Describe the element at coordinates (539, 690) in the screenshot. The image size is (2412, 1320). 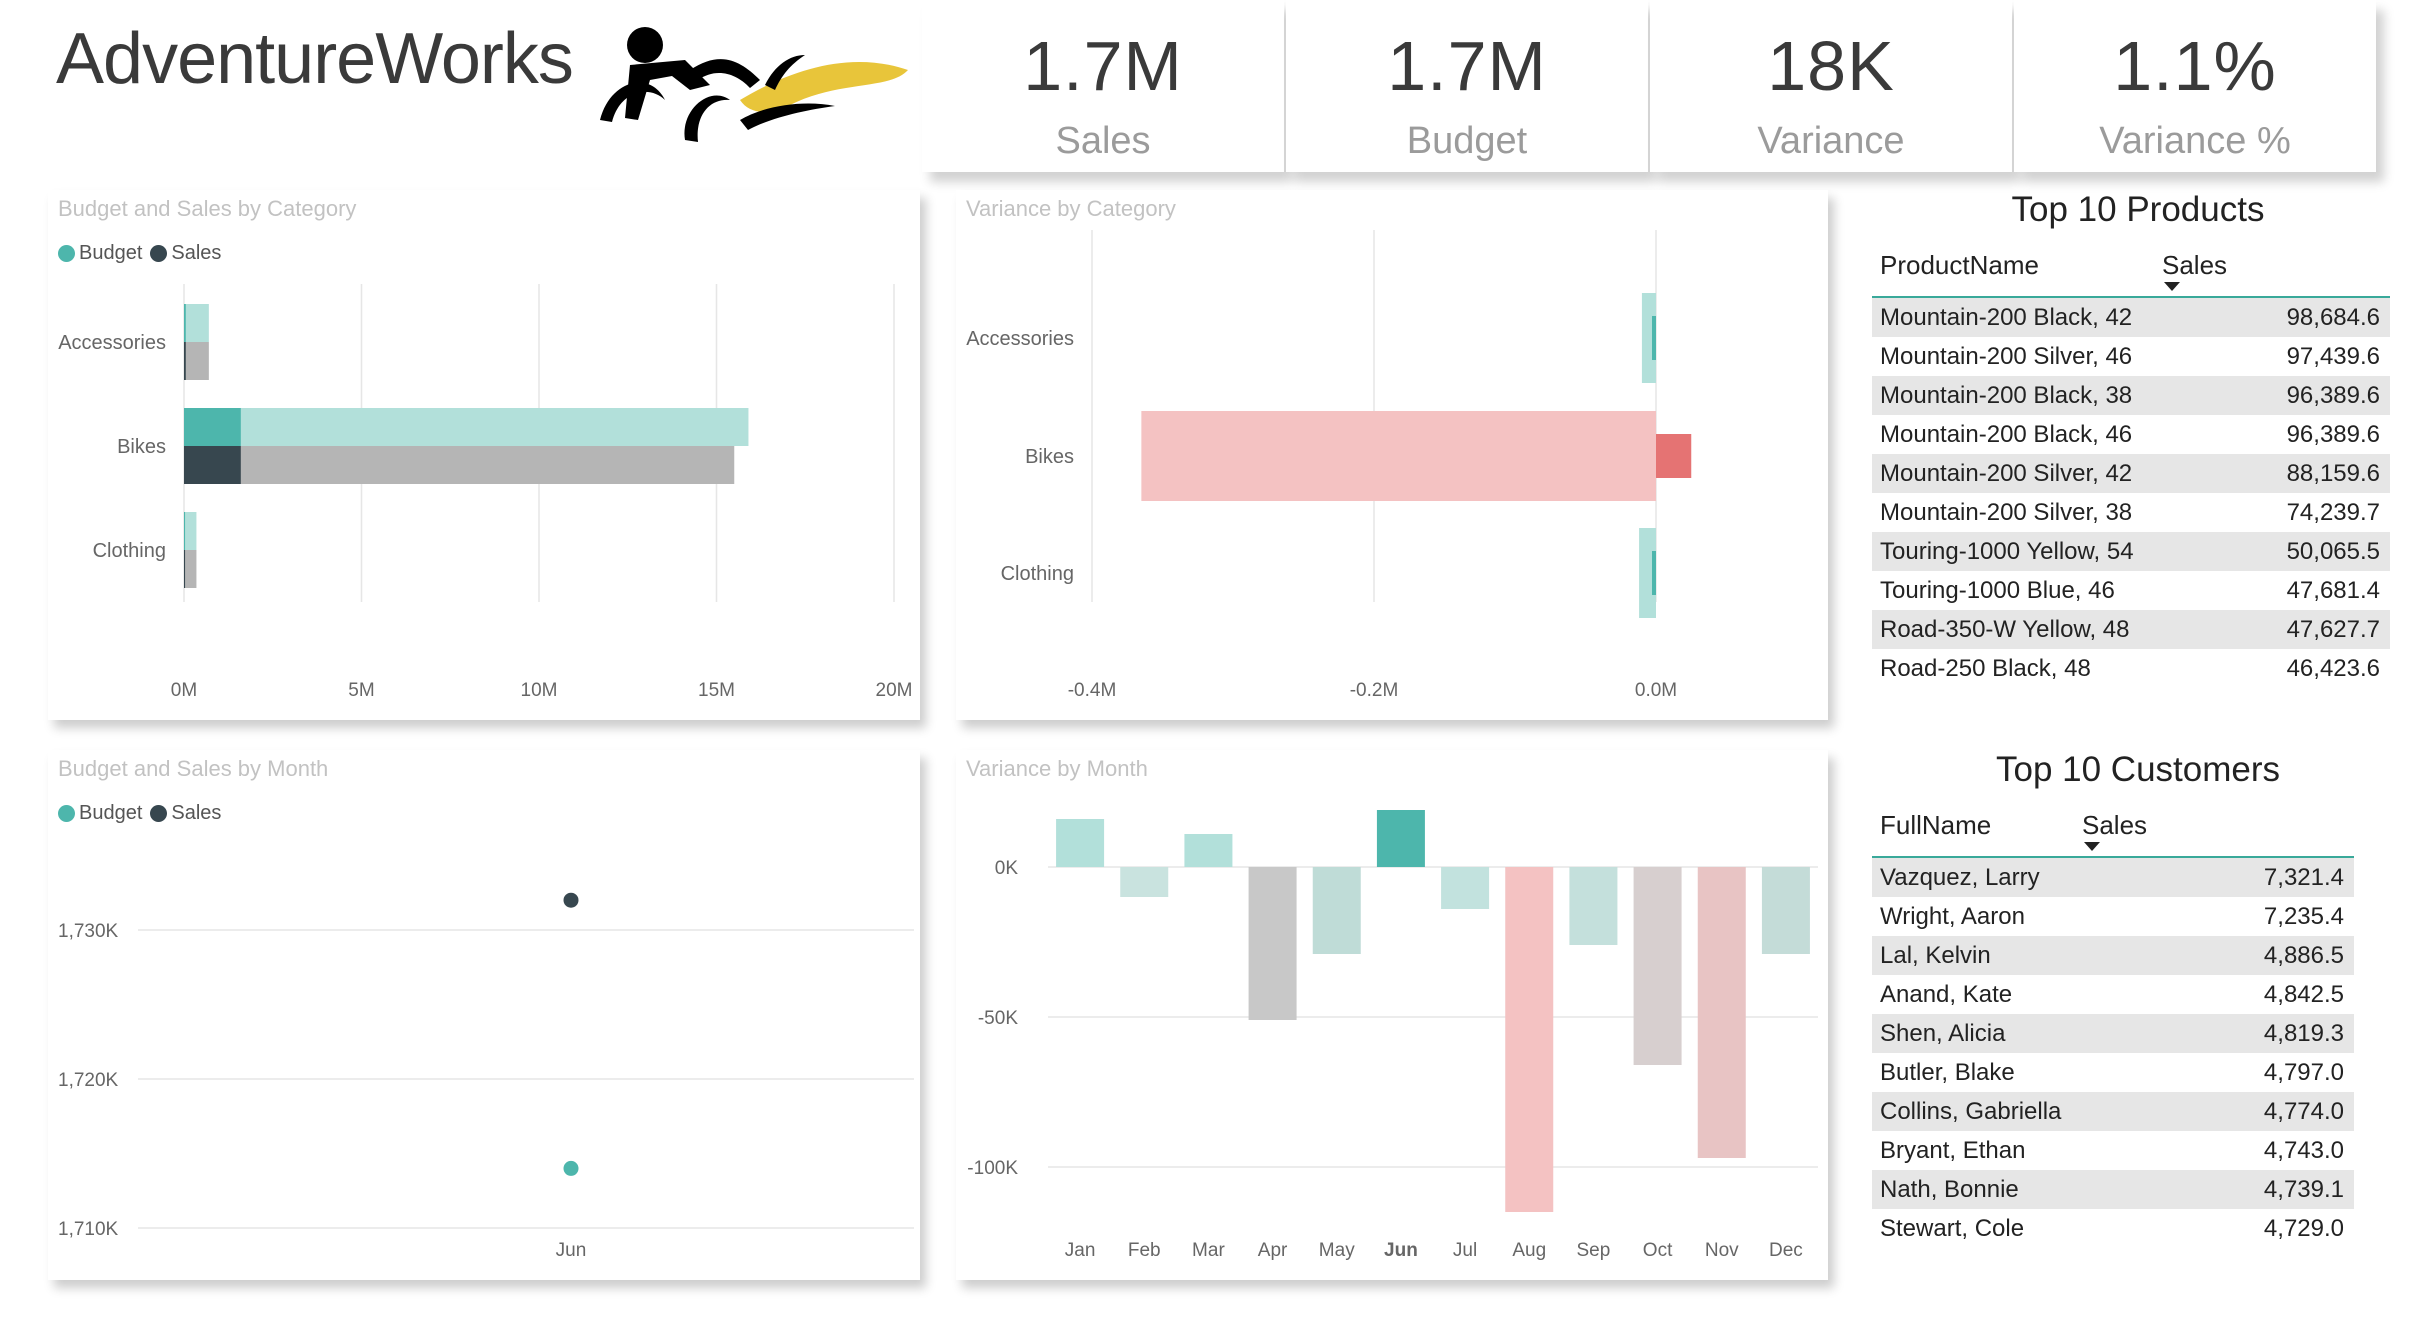
I see `x-tick-label: 10M` at that location.